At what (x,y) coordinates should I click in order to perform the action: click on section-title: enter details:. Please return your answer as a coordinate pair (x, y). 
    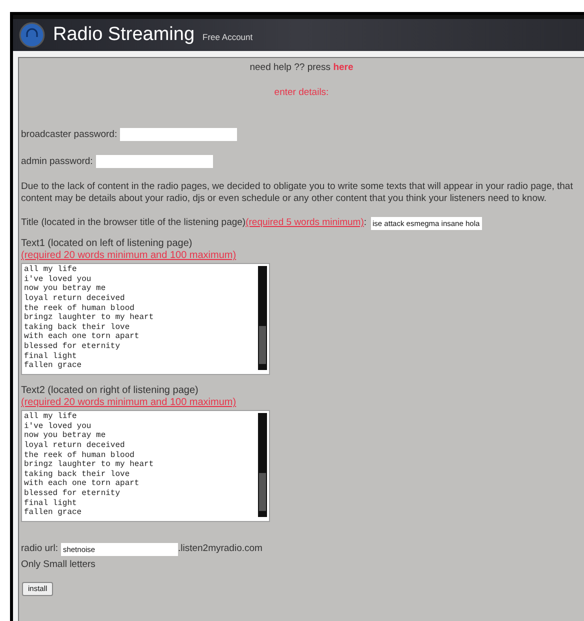
    Looking at the image, I should click on (301, 93).